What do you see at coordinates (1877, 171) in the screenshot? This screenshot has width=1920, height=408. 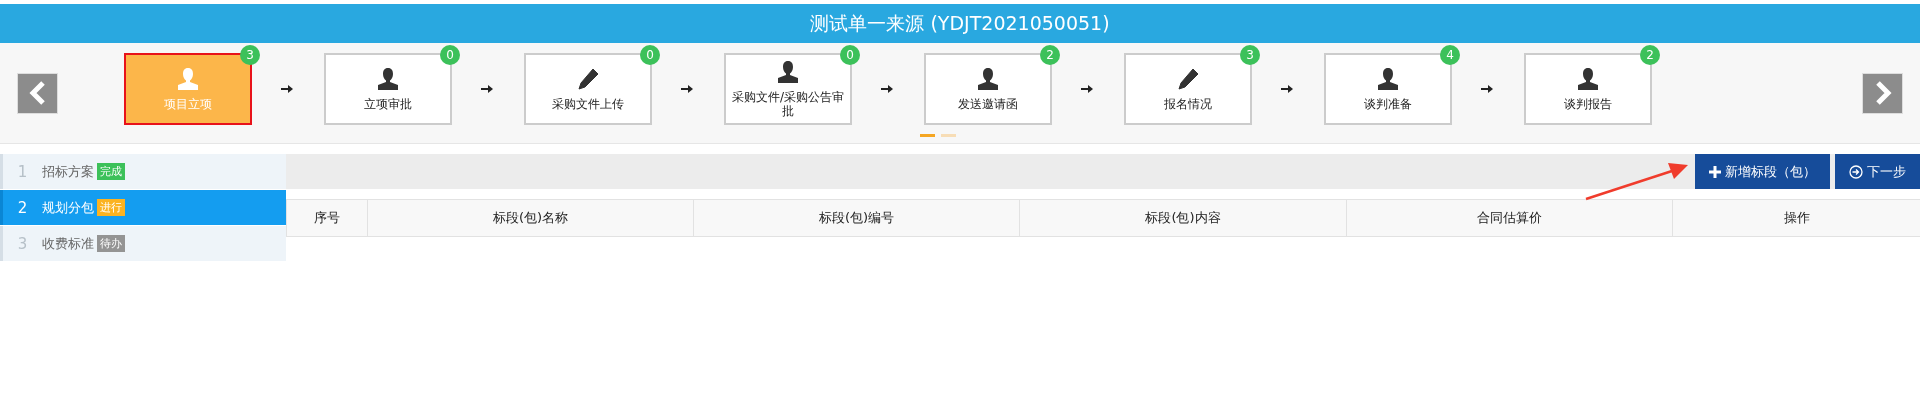 I see `next-step-button: 下一步` at bounding box center [1877, 171].